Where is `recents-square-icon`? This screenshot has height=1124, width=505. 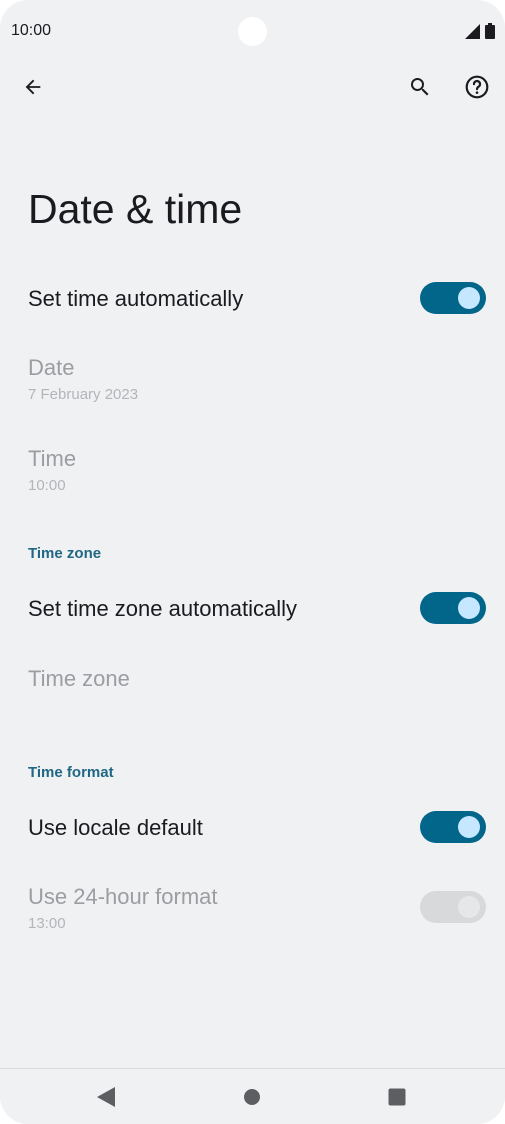 recents-square-icon is located at coordinates (397, 1097).